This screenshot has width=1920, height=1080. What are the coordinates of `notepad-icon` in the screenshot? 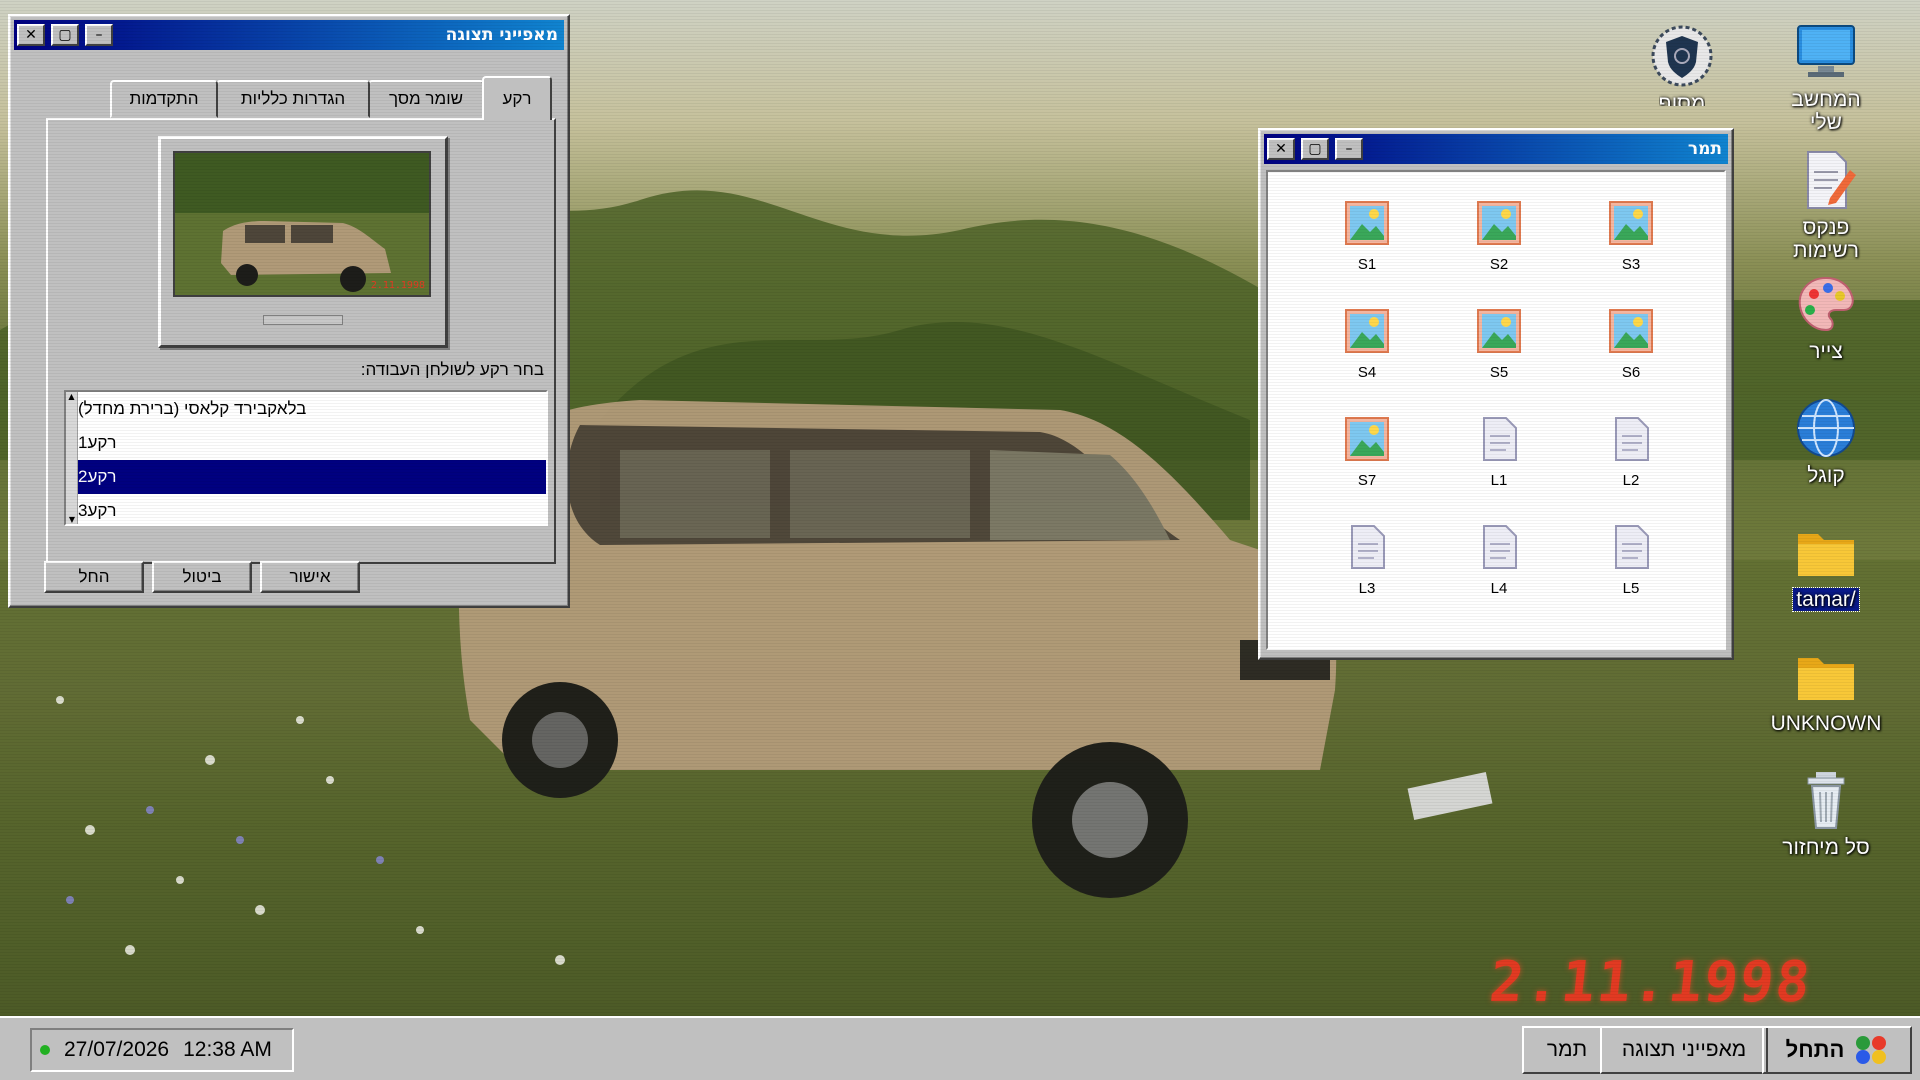 It's located at (1826, 180).